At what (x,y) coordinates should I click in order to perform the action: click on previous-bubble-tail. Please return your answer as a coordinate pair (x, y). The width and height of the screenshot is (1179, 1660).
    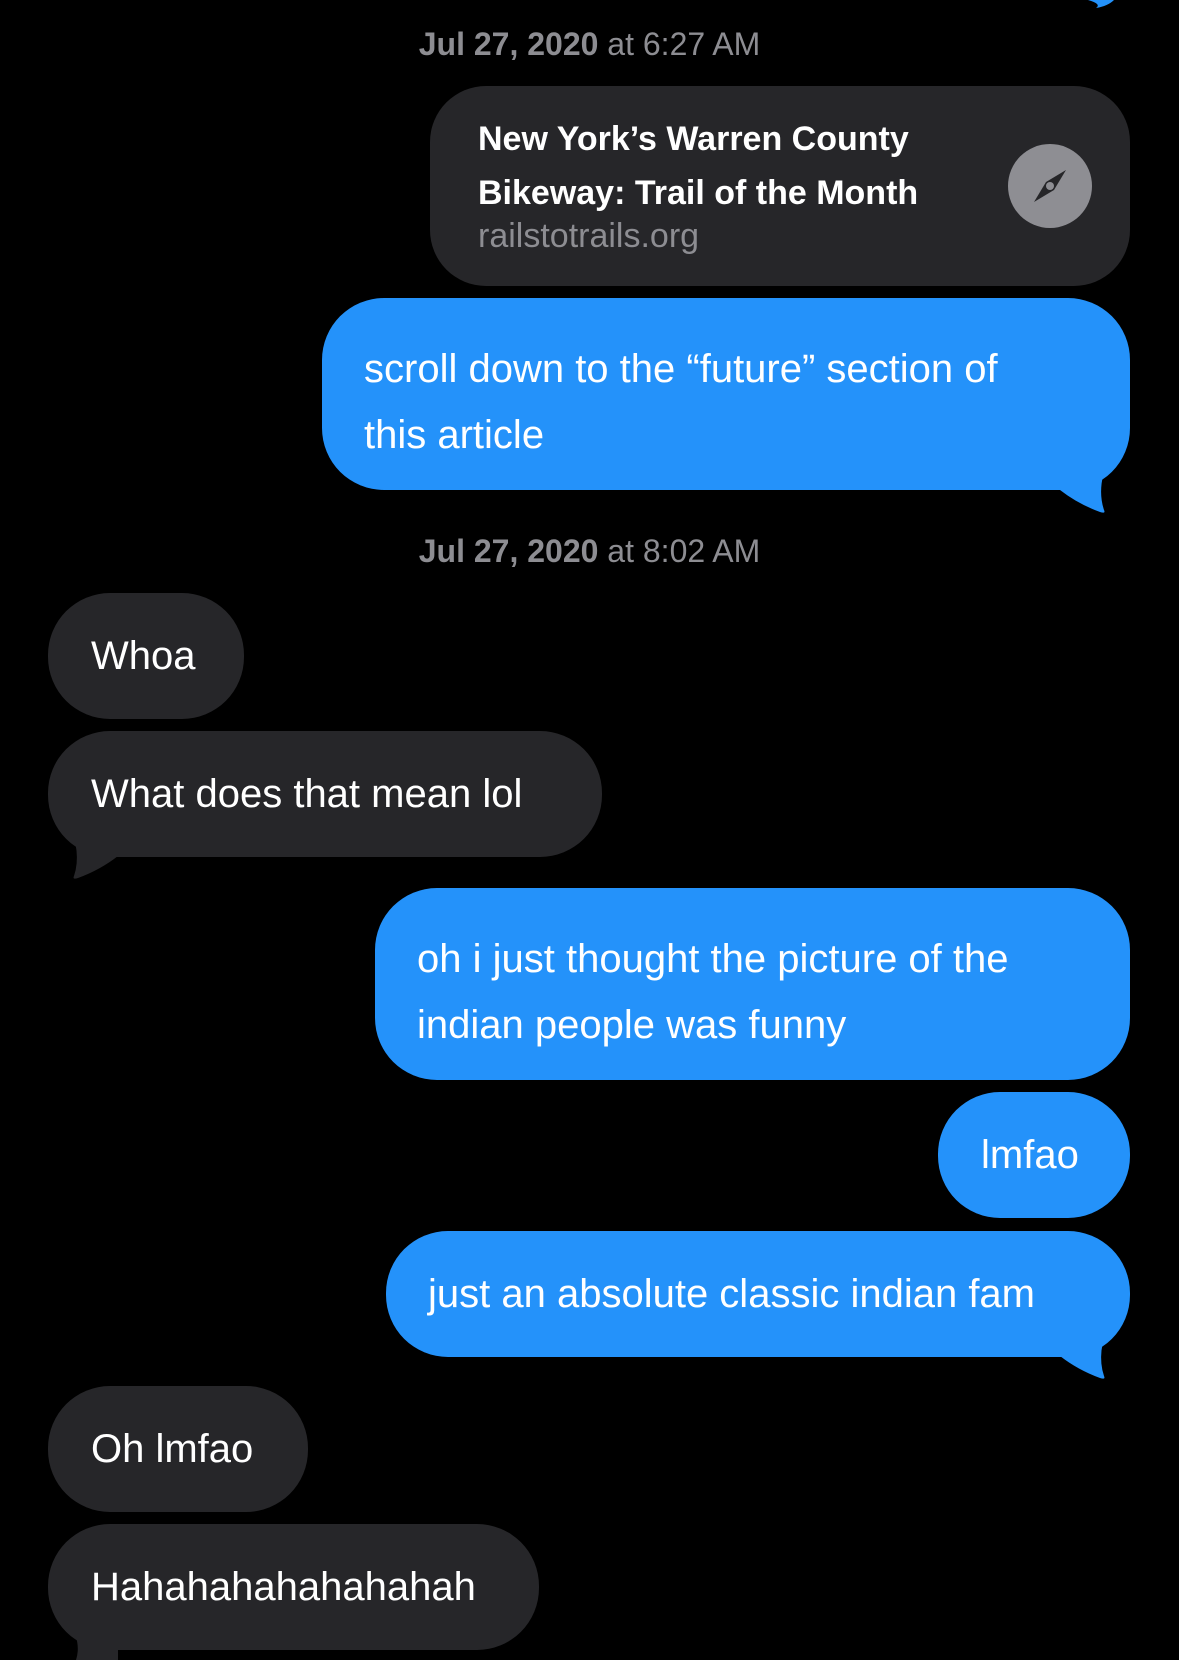
    Looking at the image, I should click on (1101, 4).